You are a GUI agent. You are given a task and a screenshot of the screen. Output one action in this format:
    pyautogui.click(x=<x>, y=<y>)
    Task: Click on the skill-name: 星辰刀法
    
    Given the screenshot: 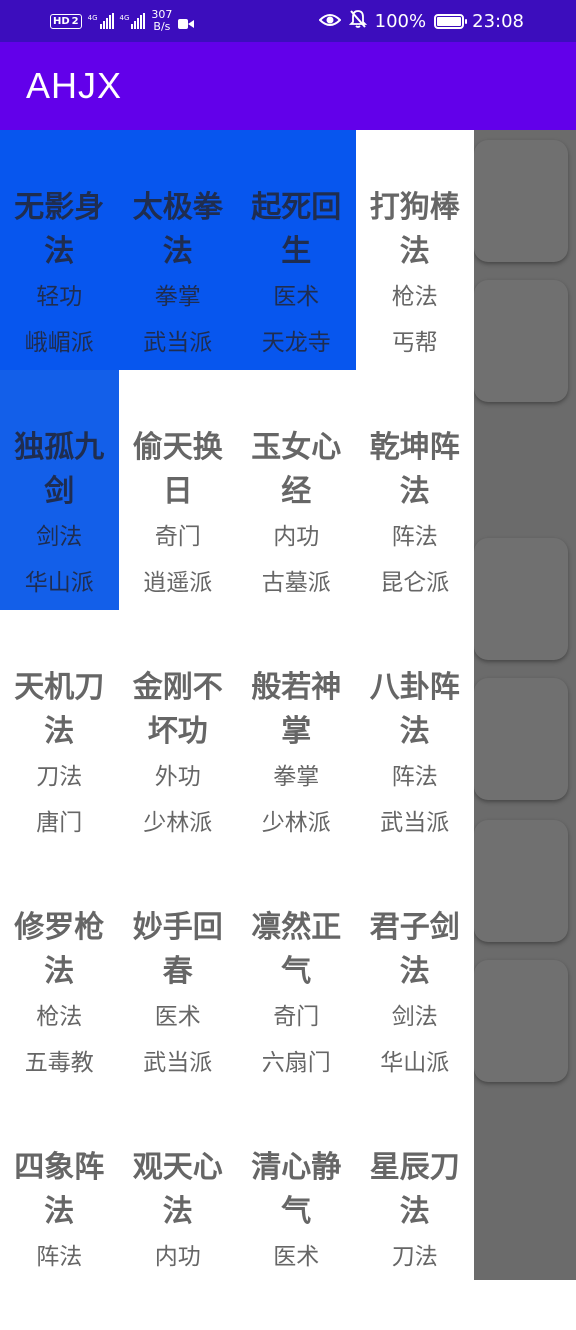 What is the action you would take?
    pyautogui.click(x=414, y=1189)
    